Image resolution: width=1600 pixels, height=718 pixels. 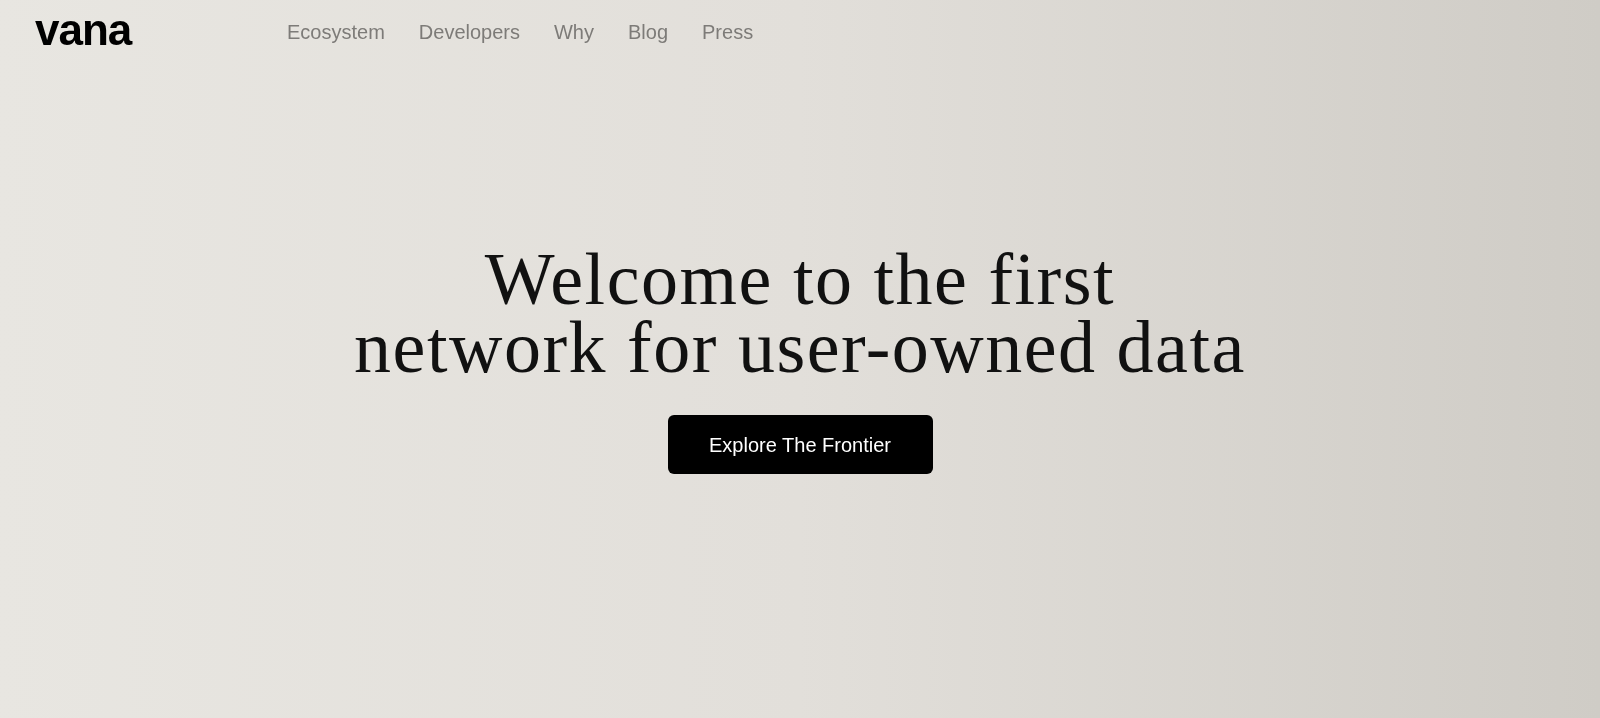 What do you see at coordinates (728, 32) in the screenshot?
I see `nav-link: Press` at bounding box center [728, 32].